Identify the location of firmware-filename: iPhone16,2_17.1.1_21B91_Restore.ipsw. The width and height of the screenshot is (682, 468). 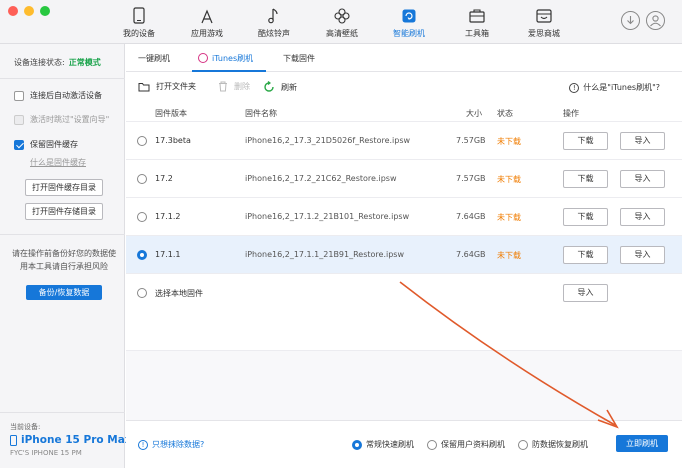
(325, 254).